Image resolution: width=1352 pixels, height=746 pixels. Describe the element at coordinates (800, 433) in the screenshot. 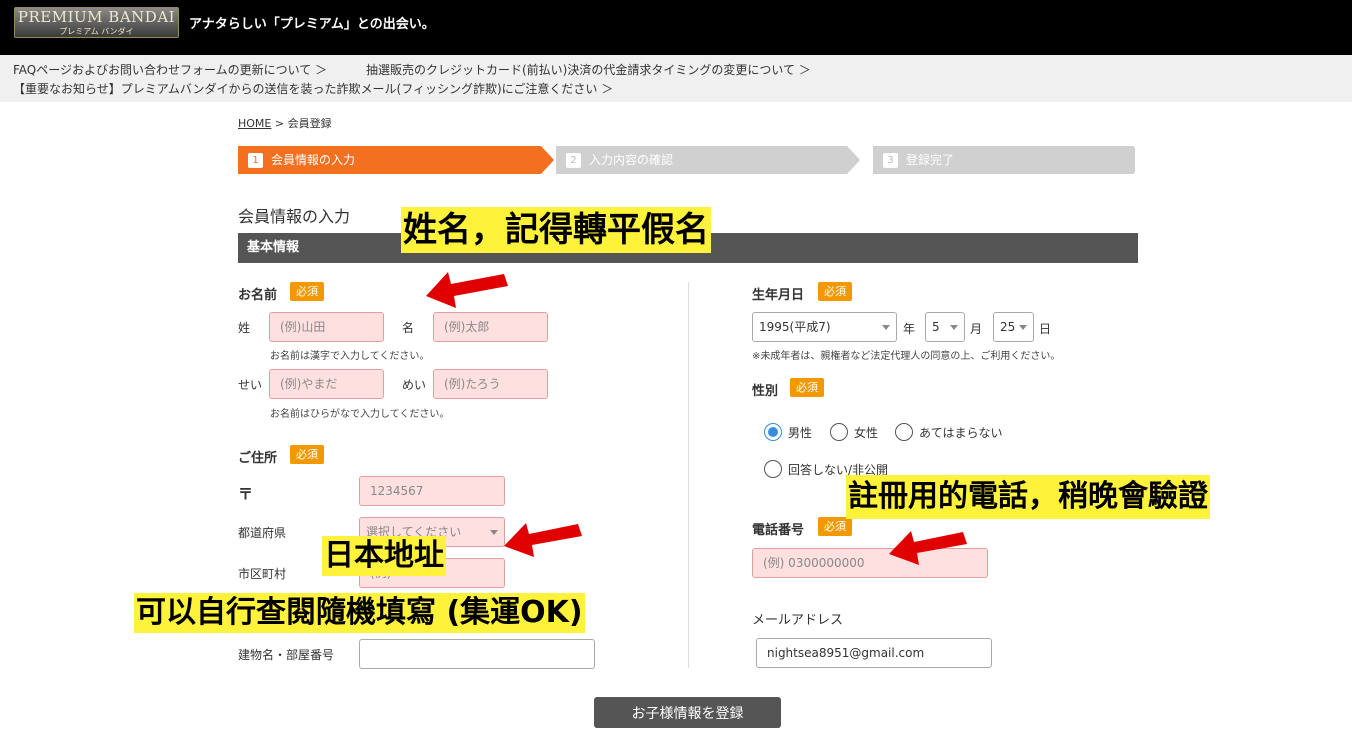

I see `gender-label-male: 男性` at that location.